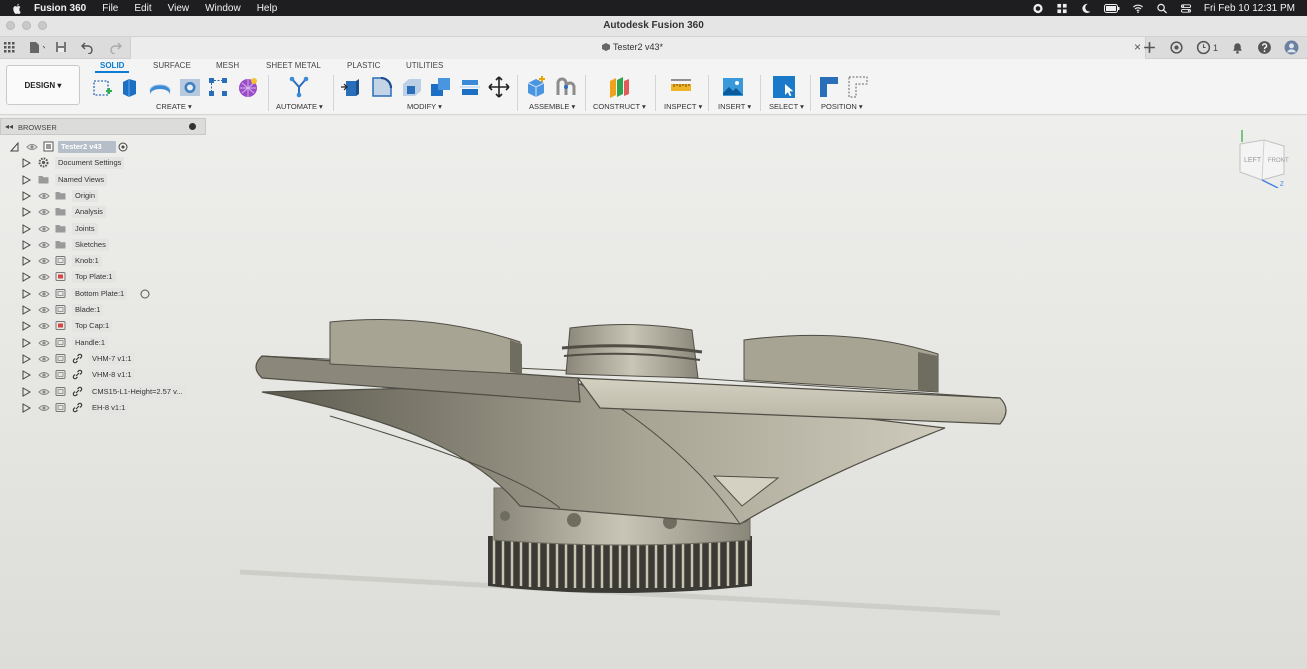  What do you see at coordinates (100, 293) in the screenshot?
I see `browser-item-label: Bottom Plate:1` at bounding box center [100, 293].